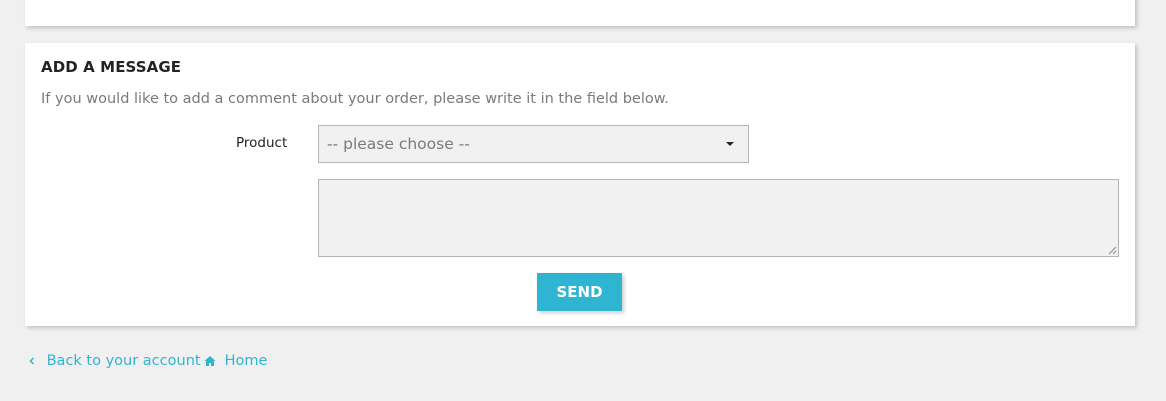 Image resolution: width=1166 pixels, height=401 pixels. Describe the element at coordinates (246, 361) in the screenshot. I see `home-link-label: Home` at that location.